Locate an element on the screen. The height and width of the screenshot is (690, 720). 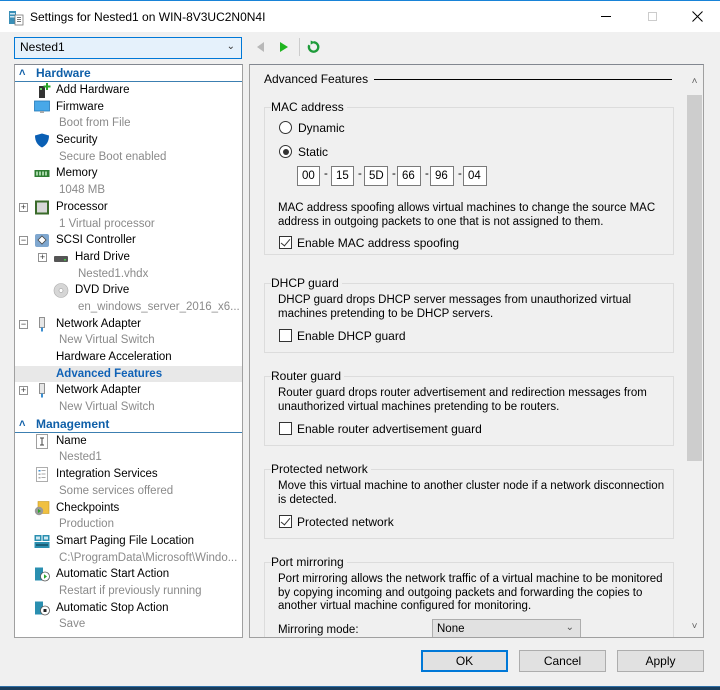
tree-item-sub: 1048 MB is located at coordinates (82, 190).